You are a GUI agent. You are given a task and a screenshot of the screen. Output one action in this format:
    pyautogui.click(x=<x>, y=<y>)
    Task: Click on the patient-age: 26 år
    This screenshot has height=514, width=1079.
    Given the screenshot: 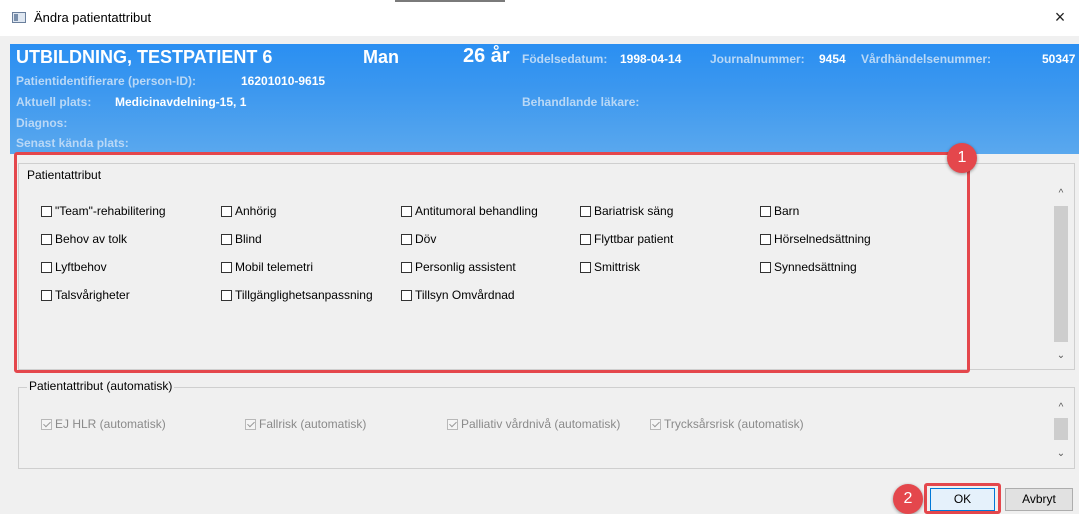 What is the action you would take?
    pyautogui.click(x=486, y=56)
    